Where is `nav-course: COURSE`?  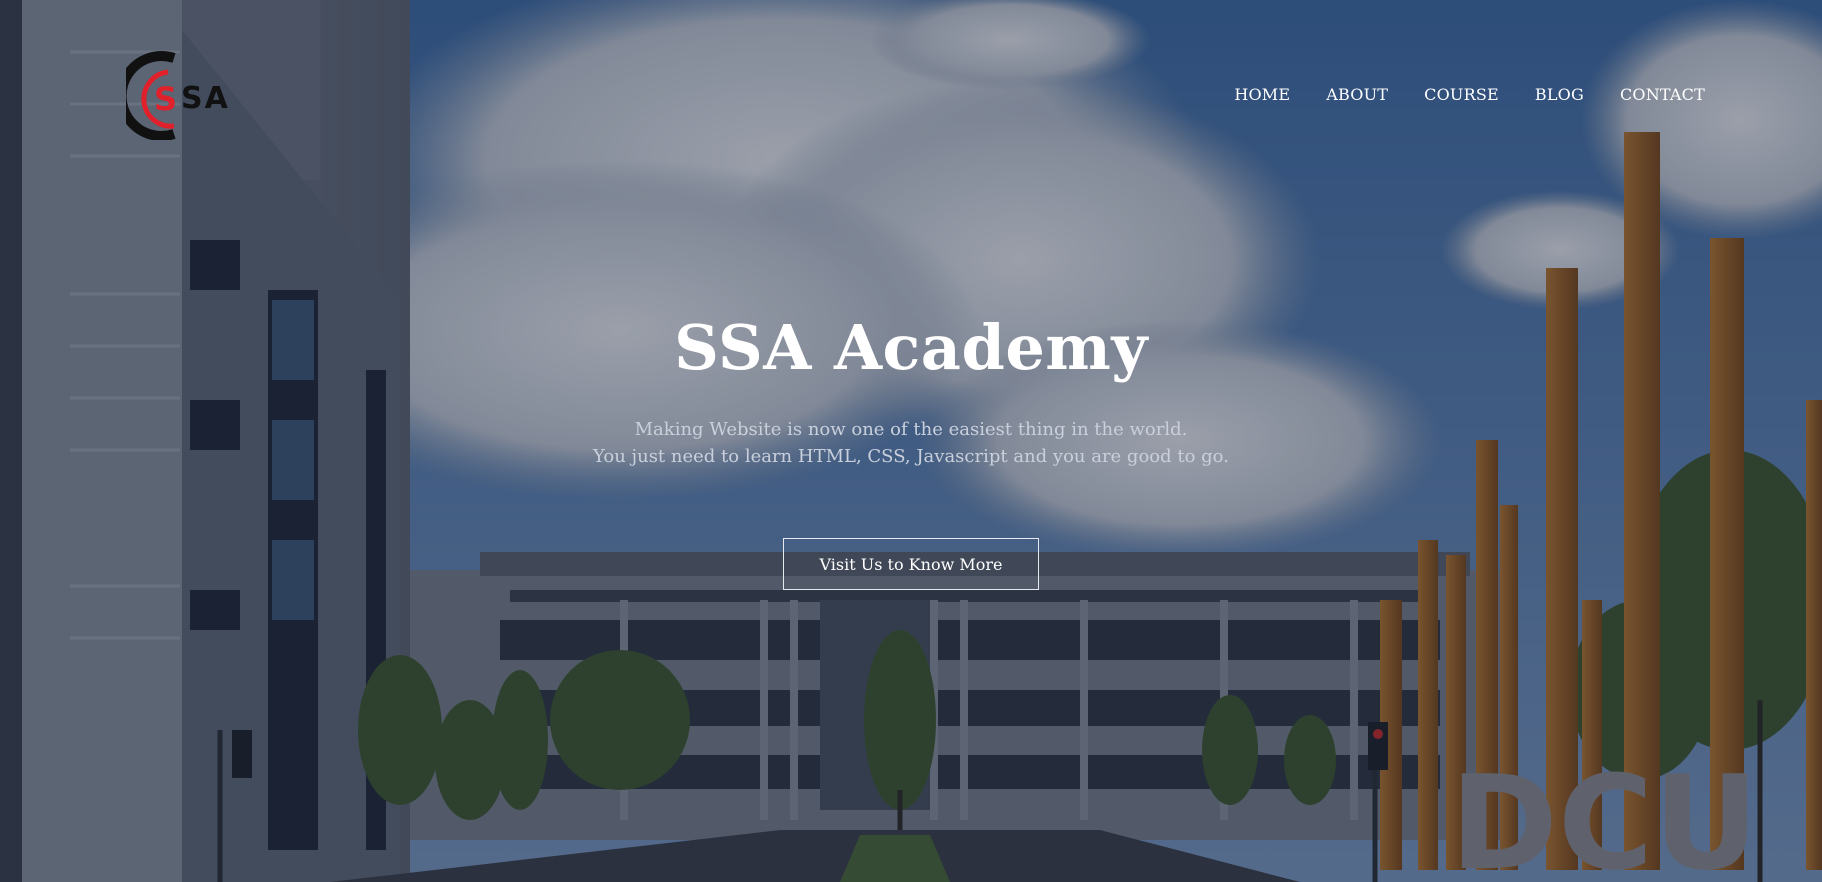
nav-course: COURSE is located at coordinates (1461, 94).